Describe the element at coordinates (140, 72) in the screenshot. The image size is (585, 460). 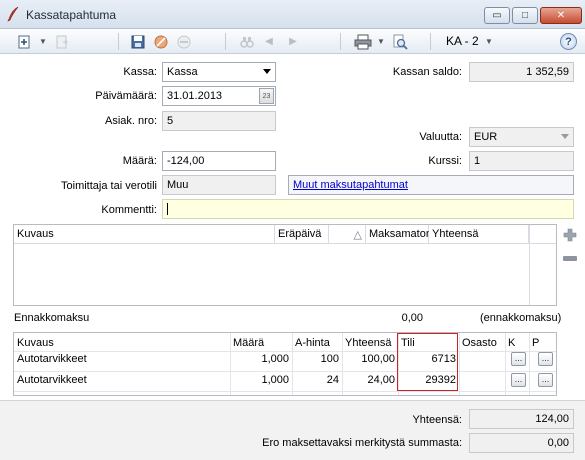
I see `kassa-label: Kassa:` at that location.